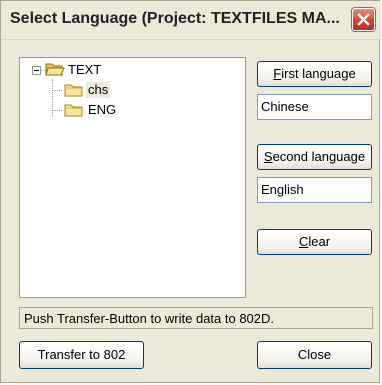  I want to click on clear-button: Clear, so click(314, 242).